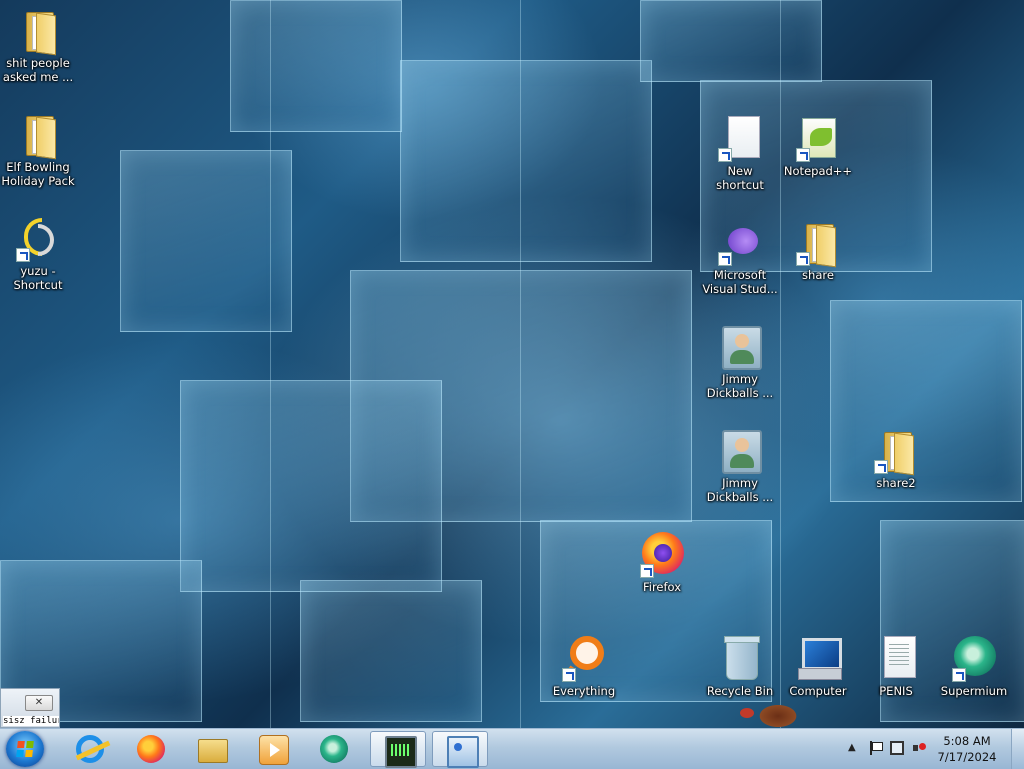 Image resolution: width=1024 pixels, height=769 pixels. Describe the element at coordinates (38, 278) in the screenshot. I see `desktop-icon-label: yuzu - Shortcut` at that location.